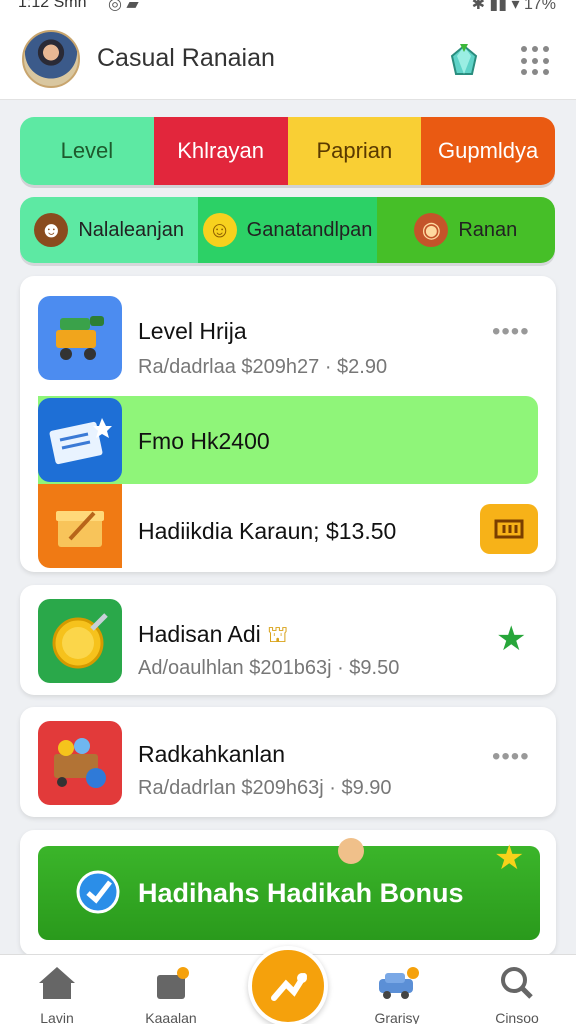 This screenshot has width=576, height=1024. I want to click on gift-box-icon, so click(80, 526).